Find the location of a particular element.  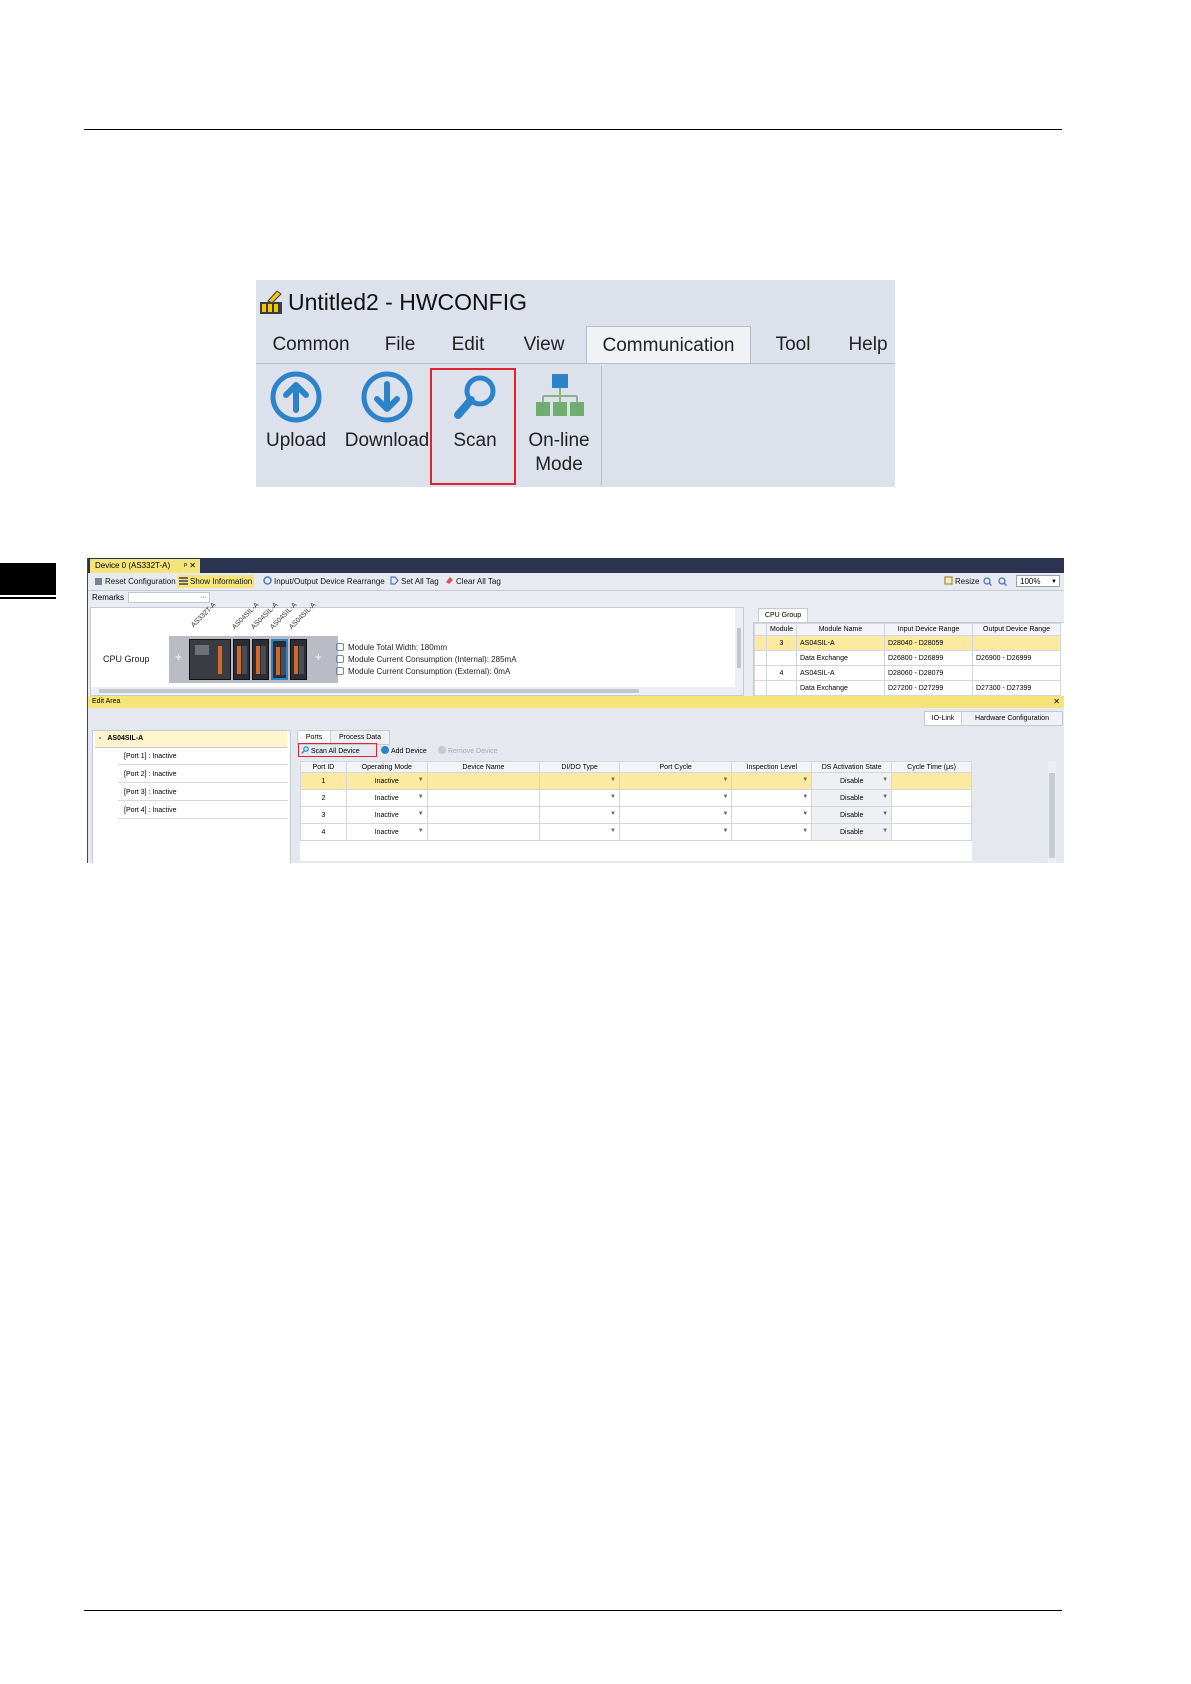

set-all-tag-button: Set All Tag is located at coordinates (414, 581).